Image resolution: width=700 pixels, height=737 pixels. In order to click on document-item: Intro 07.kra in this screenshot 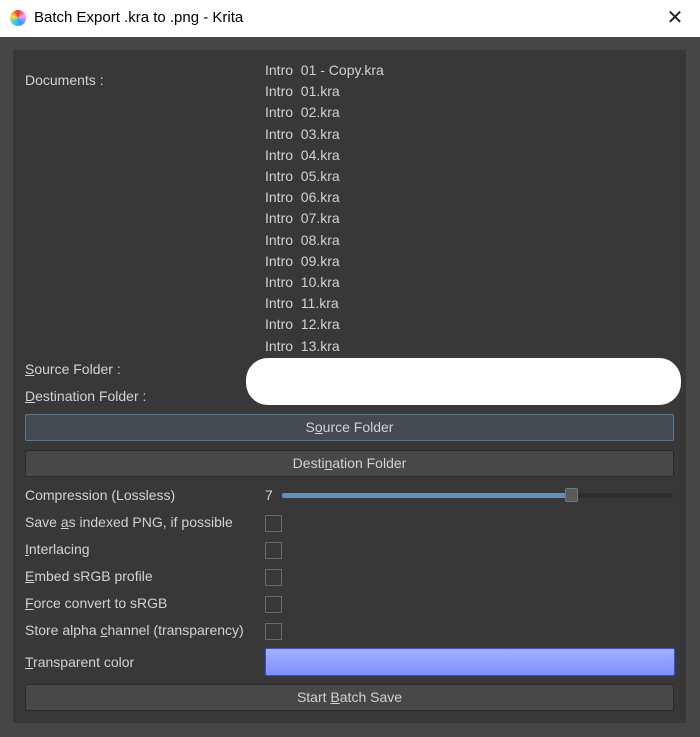, I will do `click(302, 218)`.